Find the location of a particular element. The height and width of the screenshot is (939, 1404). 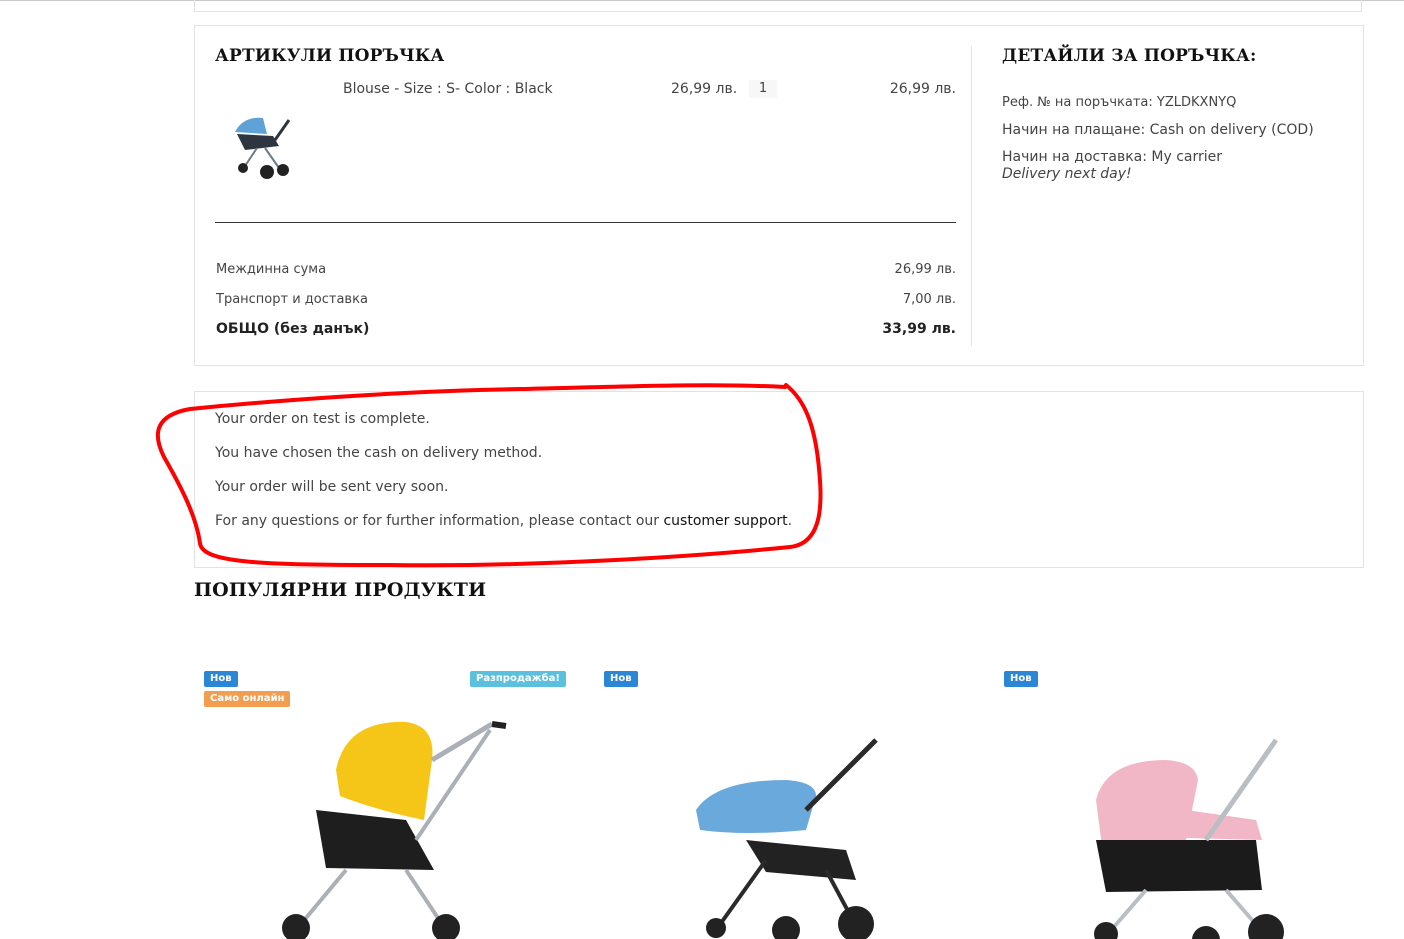

order-details-title: ДЕТАЙЛИ ЗА ПОРЪЧКА: is located at coordinates (1129, 56).